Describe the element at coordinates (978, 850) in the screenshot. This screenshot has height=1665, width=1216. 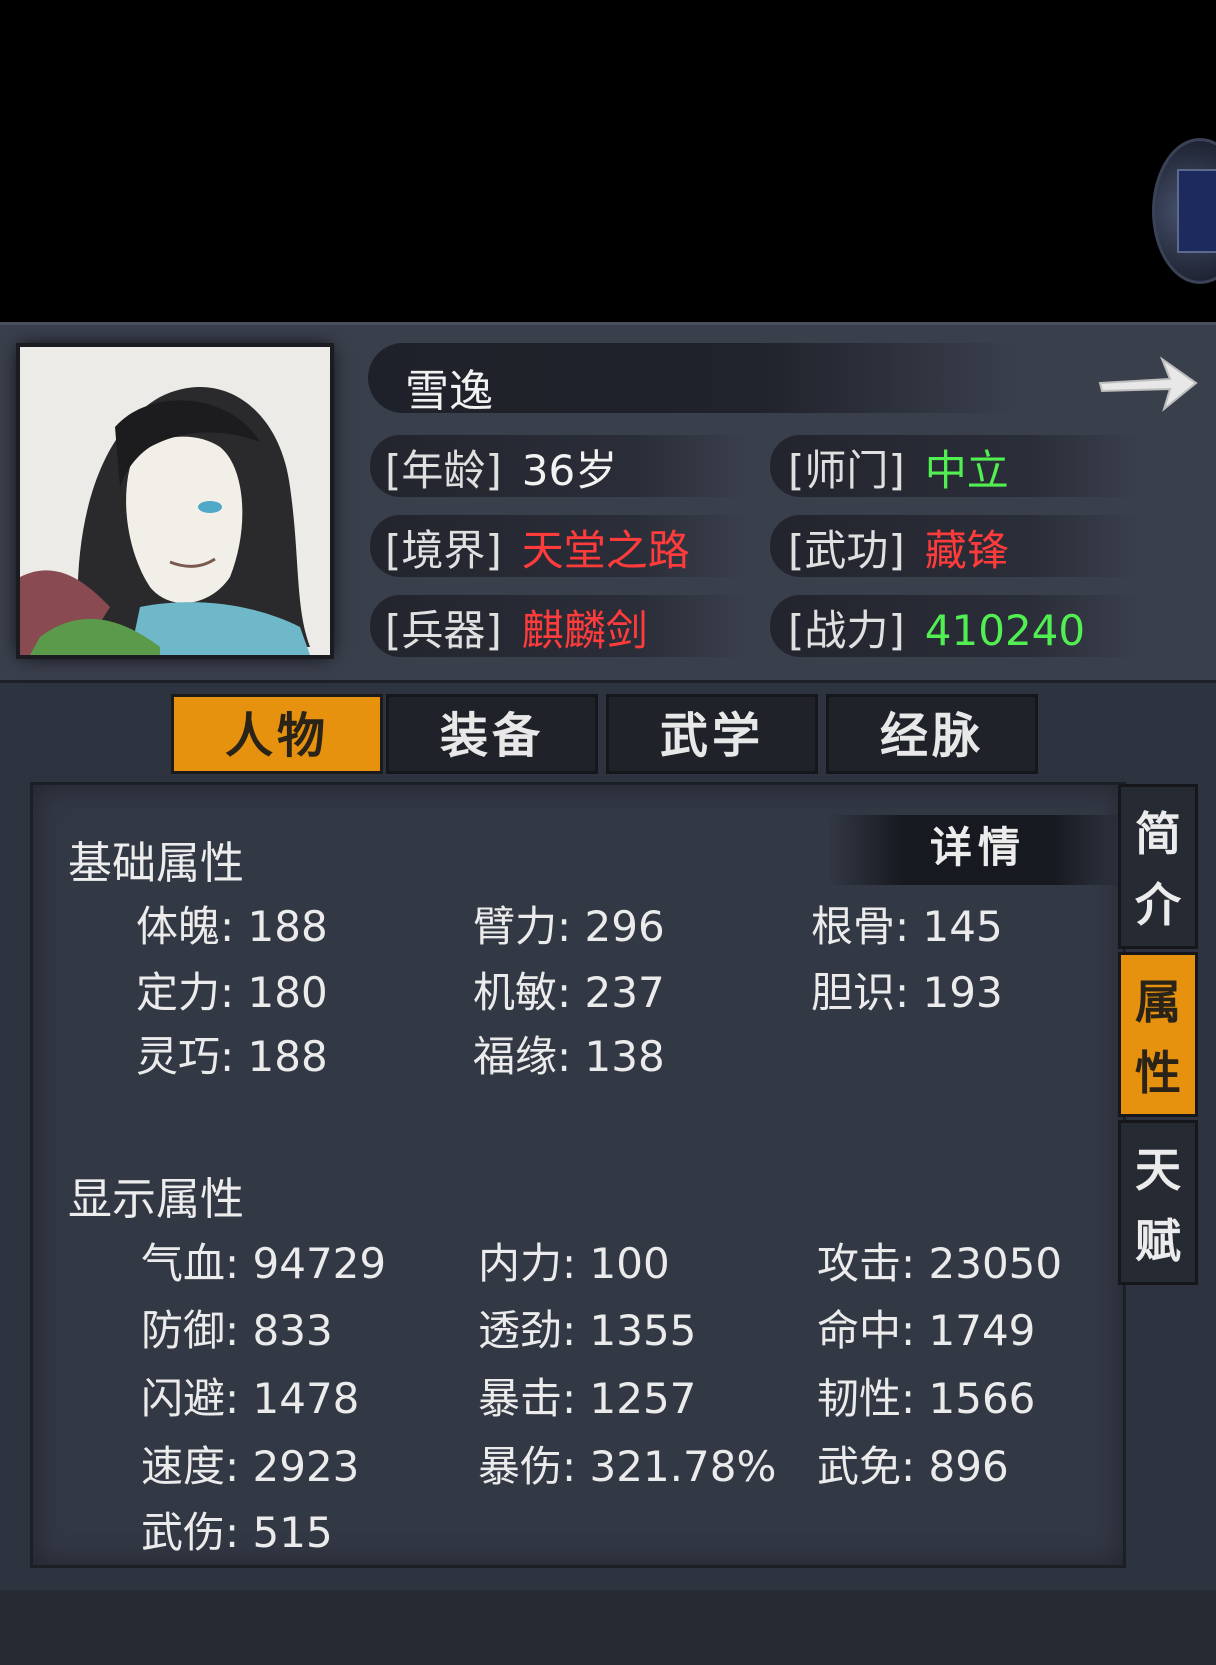
I see `details-button: 详情` at that location.